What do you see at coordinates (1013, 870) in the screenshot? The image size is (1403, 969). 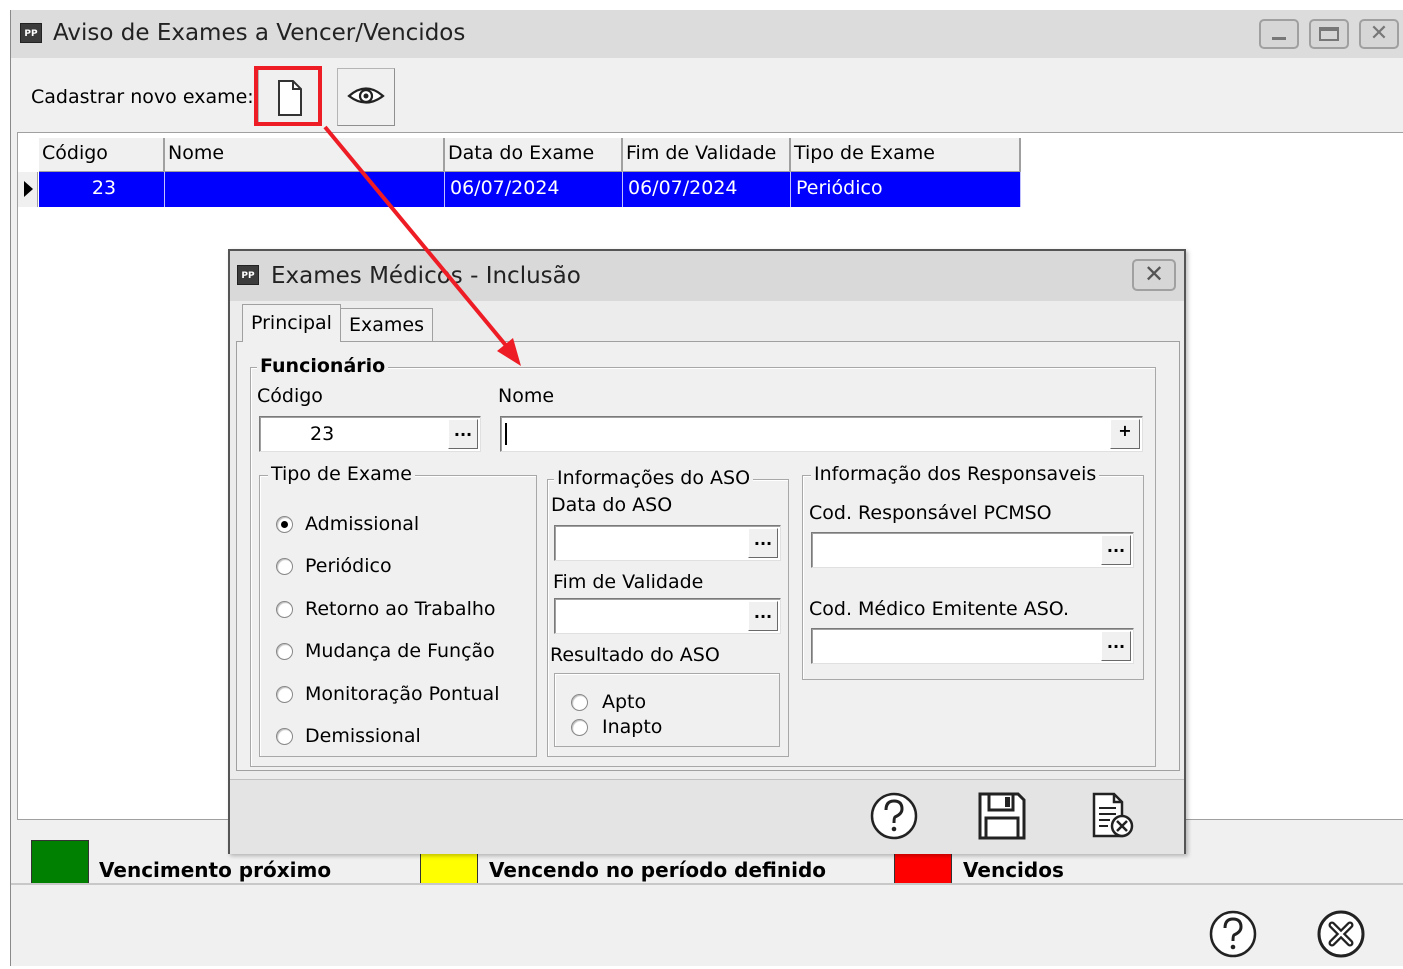 I see `legend-label-vencidos: Vencidos` at bounding box center [1013, 870].